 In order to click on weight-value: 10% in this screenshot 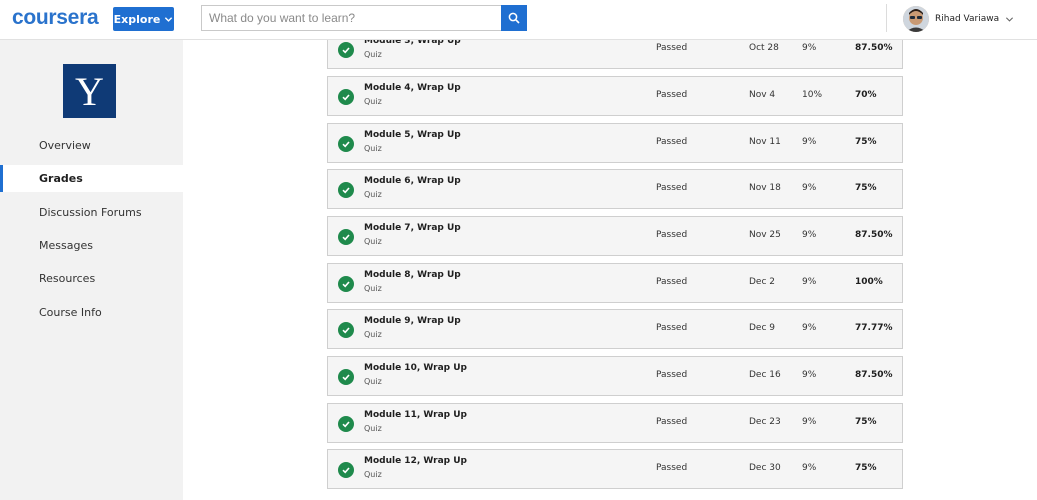, I will do `click(812, 95)`.